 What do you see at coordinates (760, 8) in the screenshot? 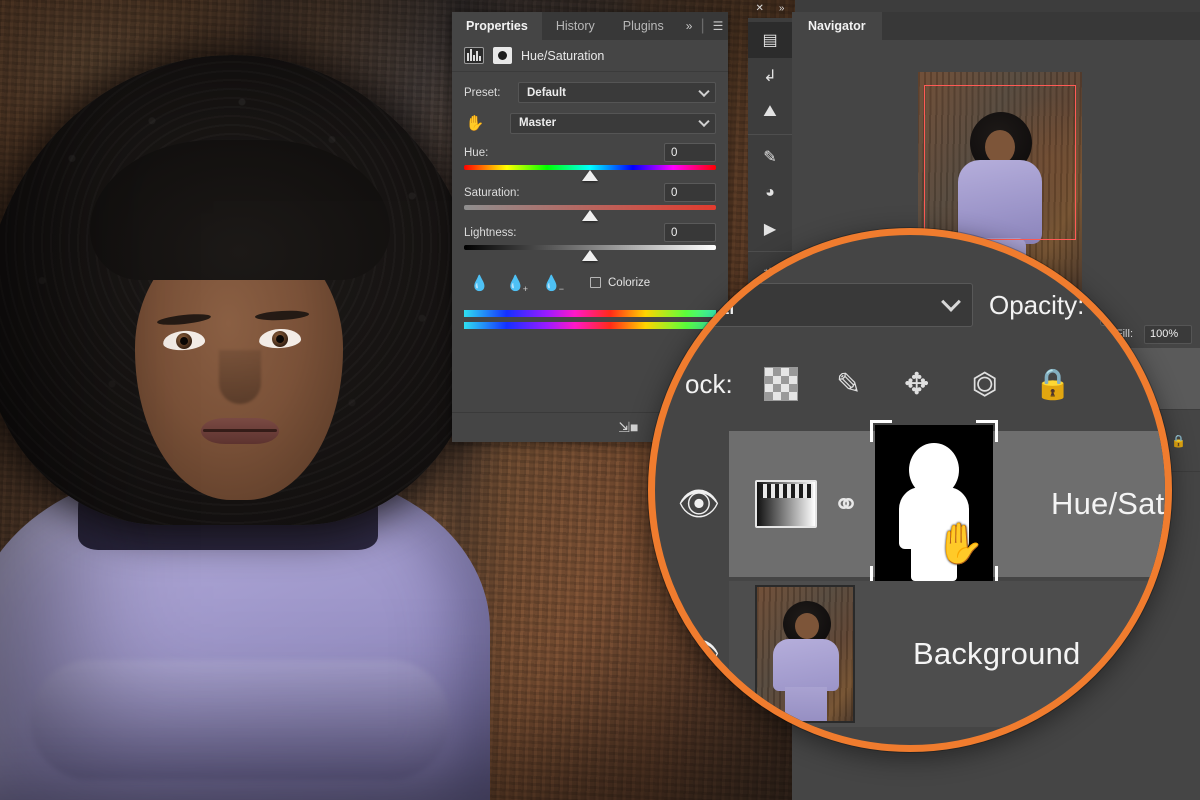
I see `close-icon: ✕` at bounding box center [760, 8].